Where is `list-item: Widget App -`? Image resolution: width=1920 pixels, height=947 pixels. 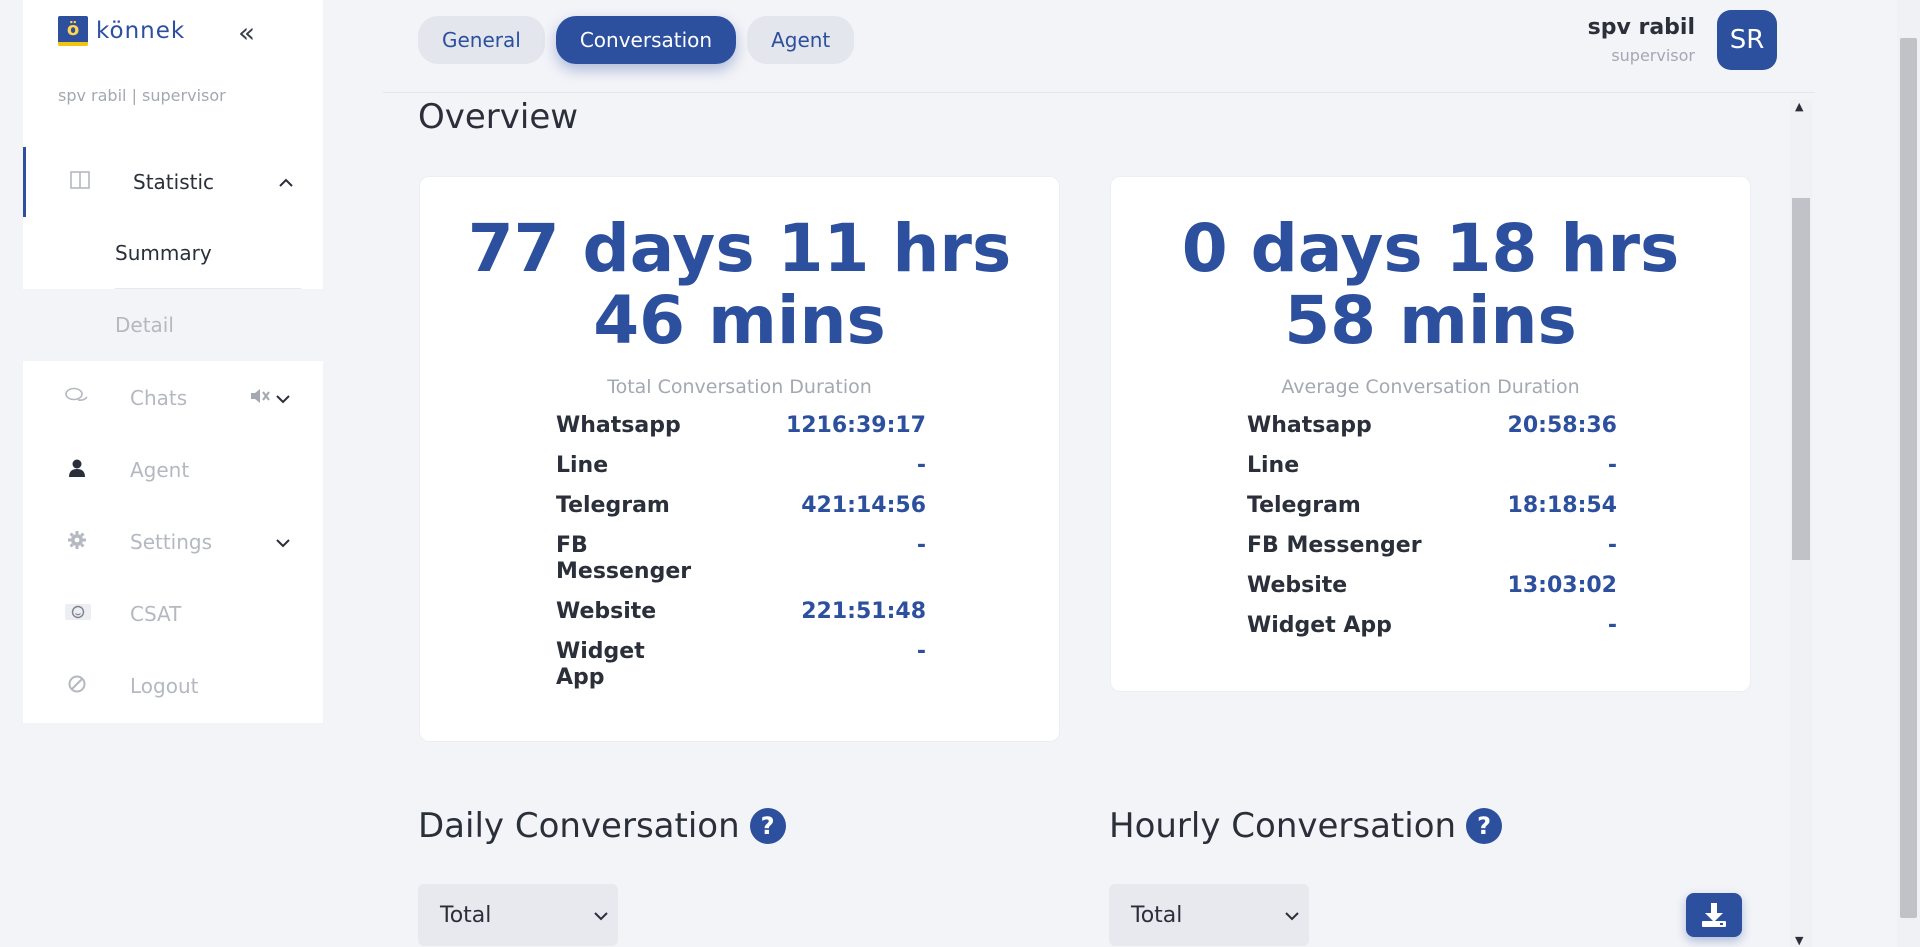 list-item: Widget App - is located at coordinates (1432, 633).